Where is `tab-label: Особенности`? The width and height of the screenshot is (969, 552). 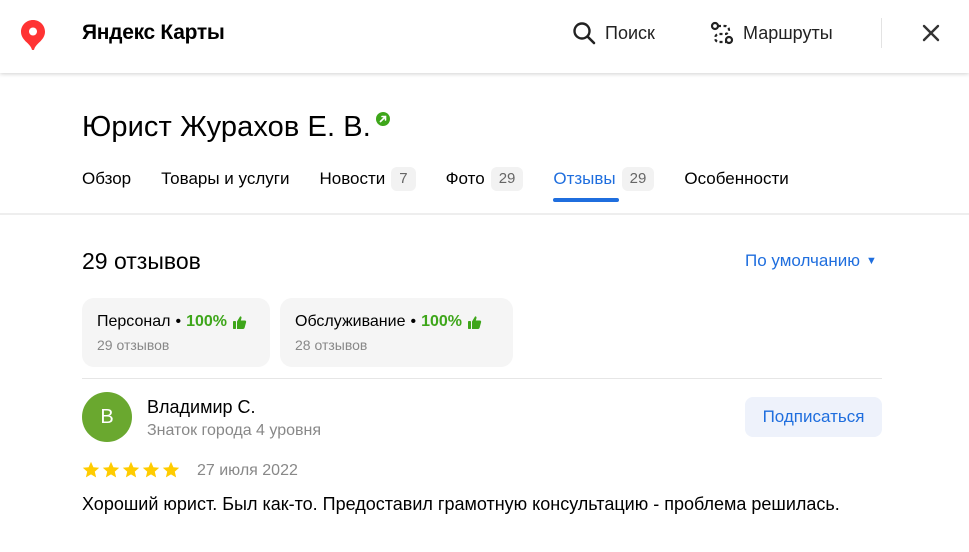 tab-label: Особенности is located at coordinates (736, 178).